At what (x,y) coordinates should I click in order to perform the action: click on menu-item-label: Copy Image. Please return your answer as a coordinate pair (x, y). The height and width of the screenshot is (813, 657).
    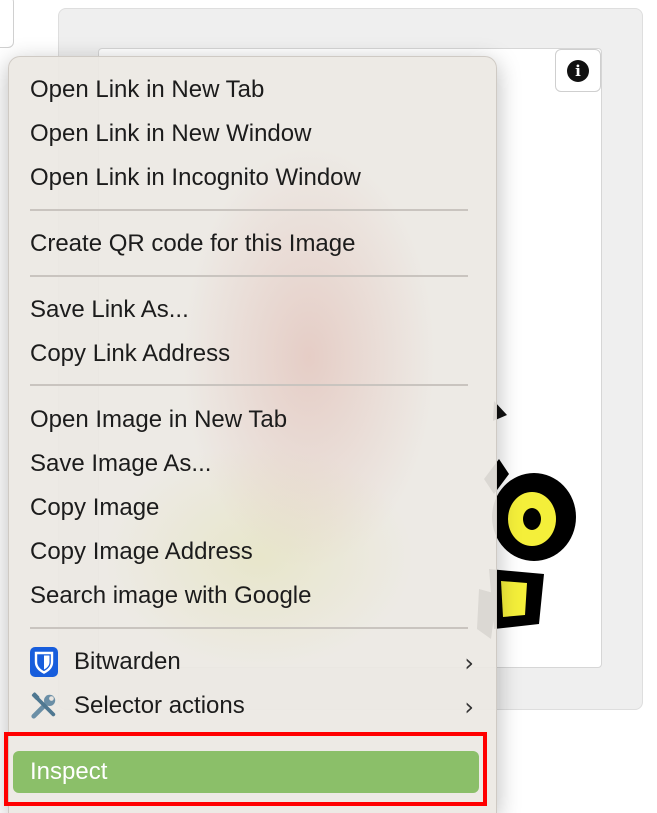
    Looking at the image, I should click on (95, 507).